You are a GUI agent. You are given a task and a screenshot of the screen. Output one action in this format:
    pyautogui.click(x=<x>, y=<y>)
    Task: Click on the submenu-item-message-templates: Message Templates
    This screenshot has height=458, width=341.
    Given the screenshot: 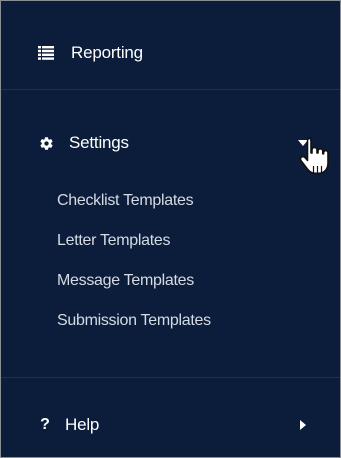 What is the action you would take?
    pyautogui.click(x=170, y=281)
    